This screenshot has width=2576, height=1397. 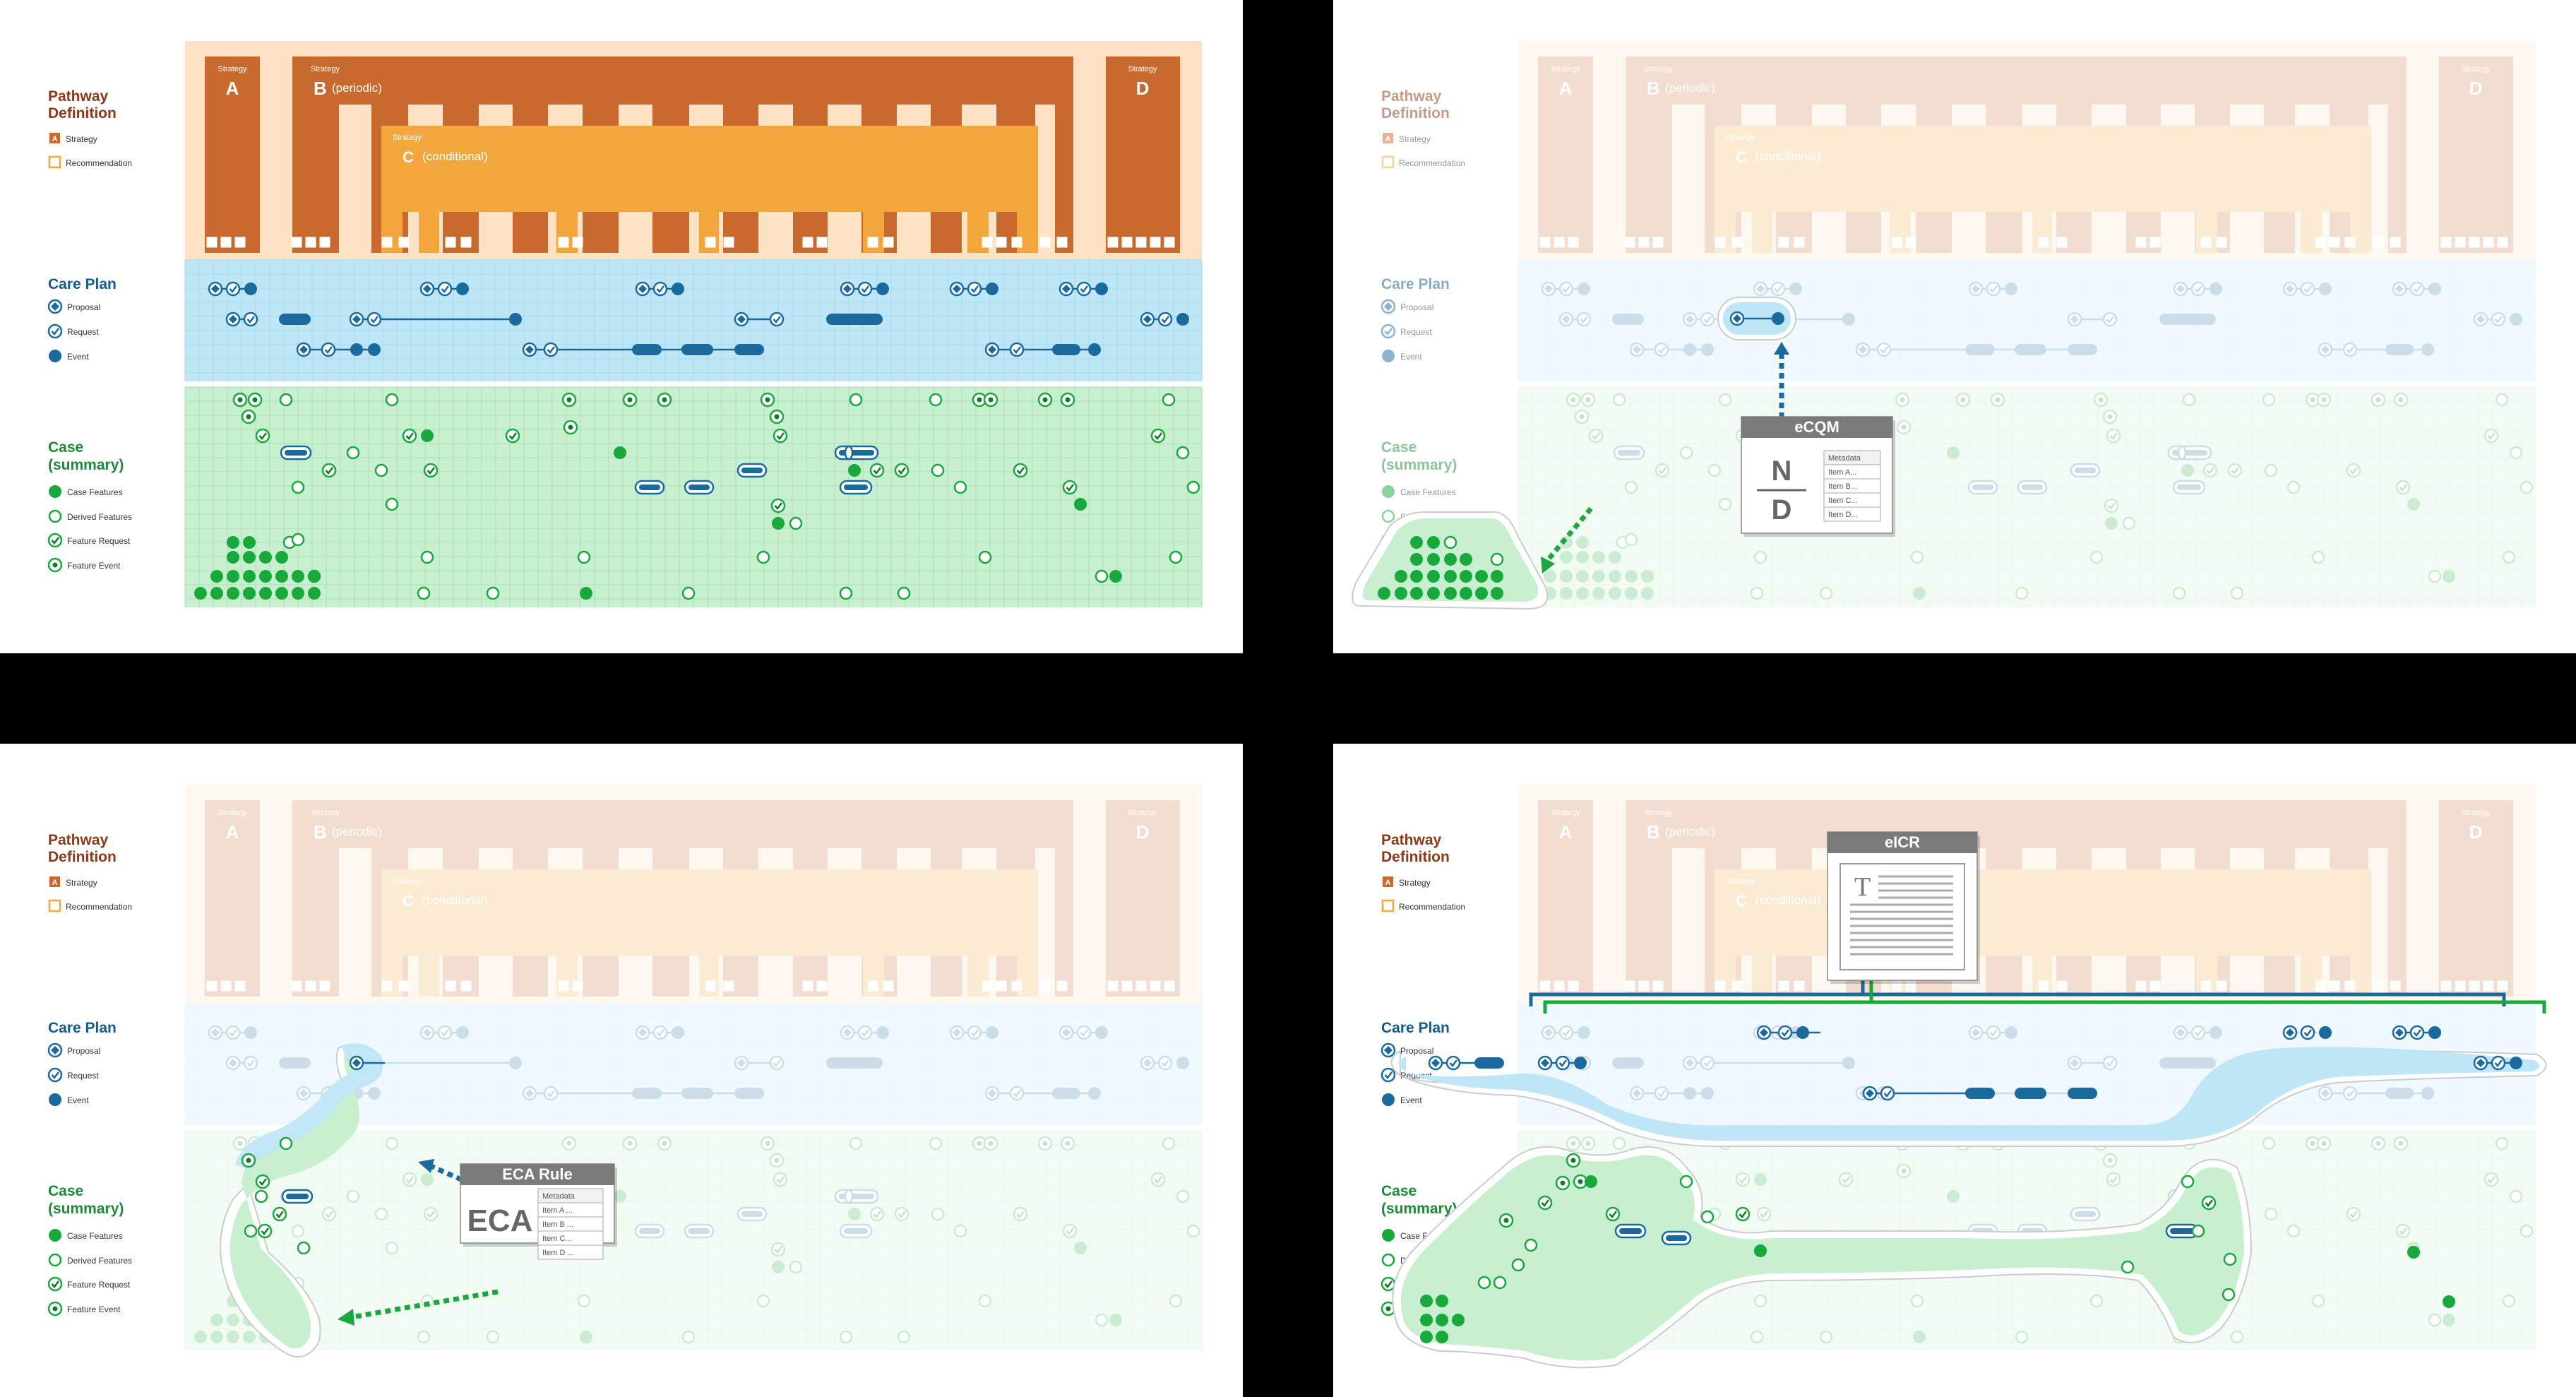 I want to click on pathway-legend-title-line2: Definition, so click(x=1415, y=857).